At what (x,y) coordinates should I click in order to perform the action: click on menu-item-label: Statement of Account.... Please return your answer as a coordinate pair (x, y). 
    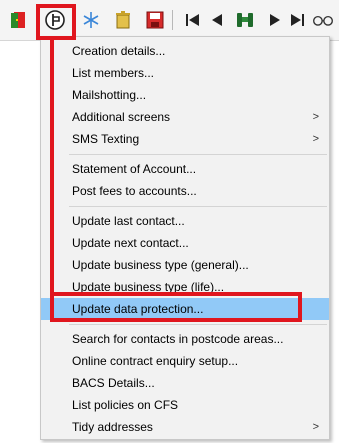
    Looking at the image, I should click on (134, 169).